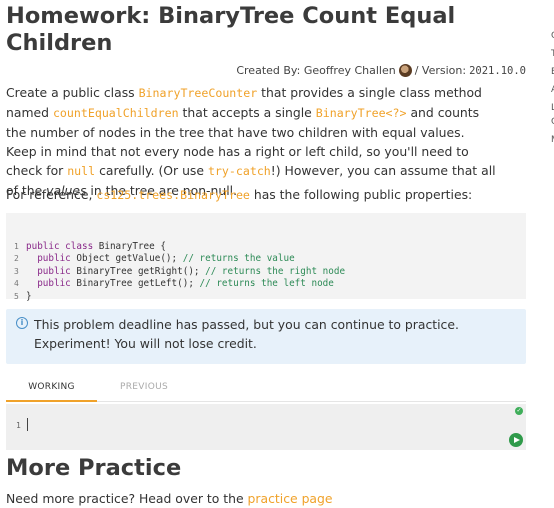  I want to click on practice-page-link: practice page, so click(290, 498).